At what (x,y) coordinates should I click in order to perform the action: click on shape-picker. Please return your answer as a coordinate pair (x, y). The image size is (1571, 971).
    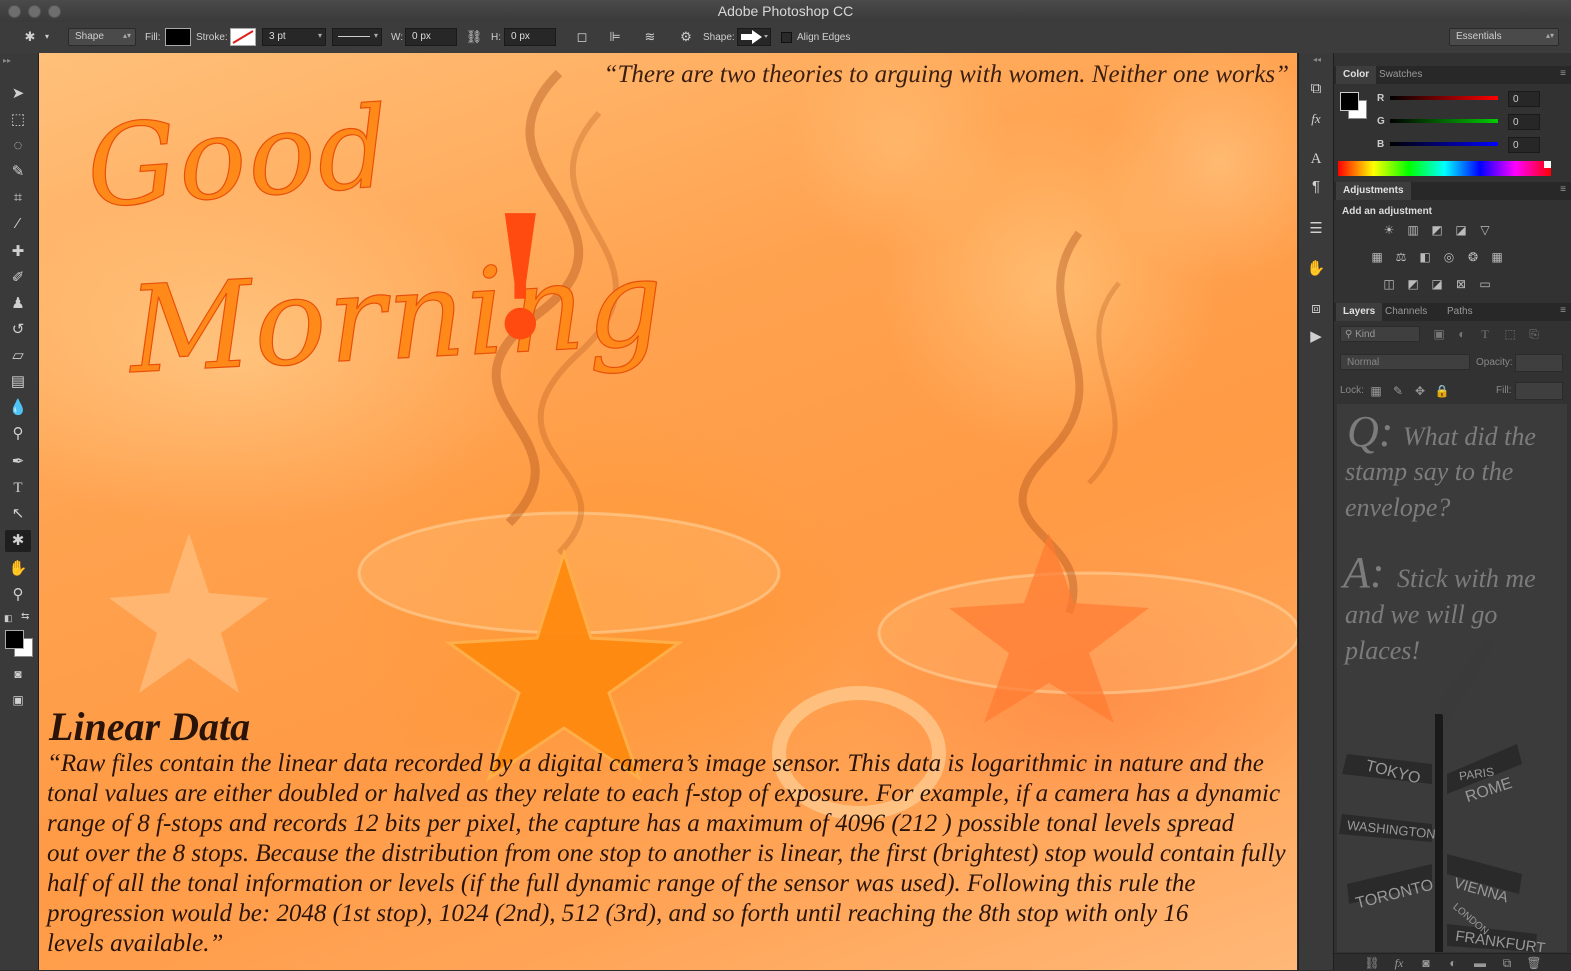
    Looking at the image, I should click on (754, 37).